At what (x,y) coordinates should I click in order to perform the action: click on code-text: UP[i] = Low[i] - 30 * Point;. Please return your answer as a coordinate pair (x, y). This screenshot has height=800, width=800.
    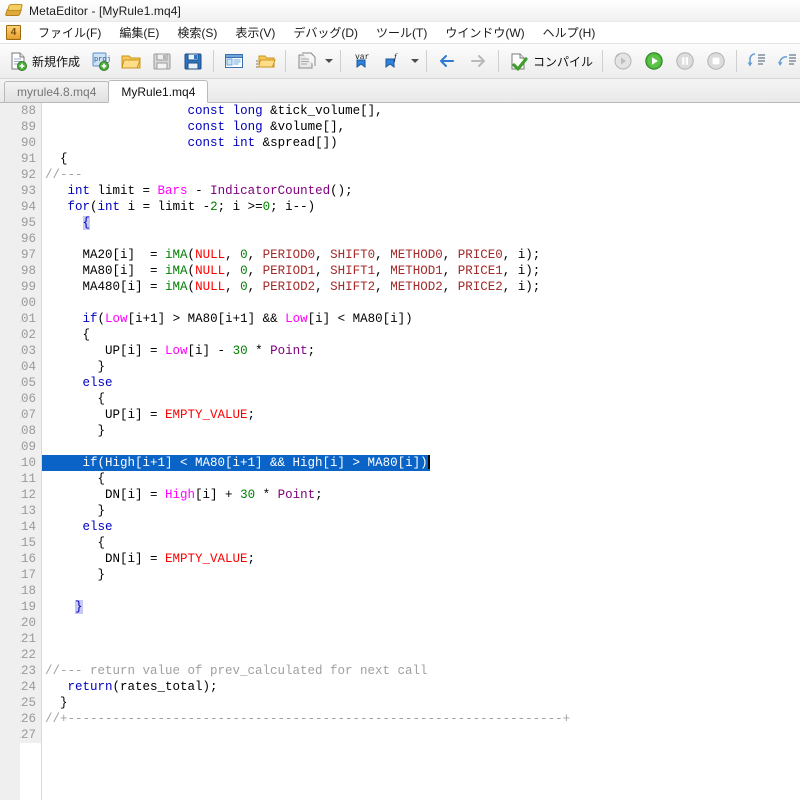
    Looking at the image, I should click on (178, 351).